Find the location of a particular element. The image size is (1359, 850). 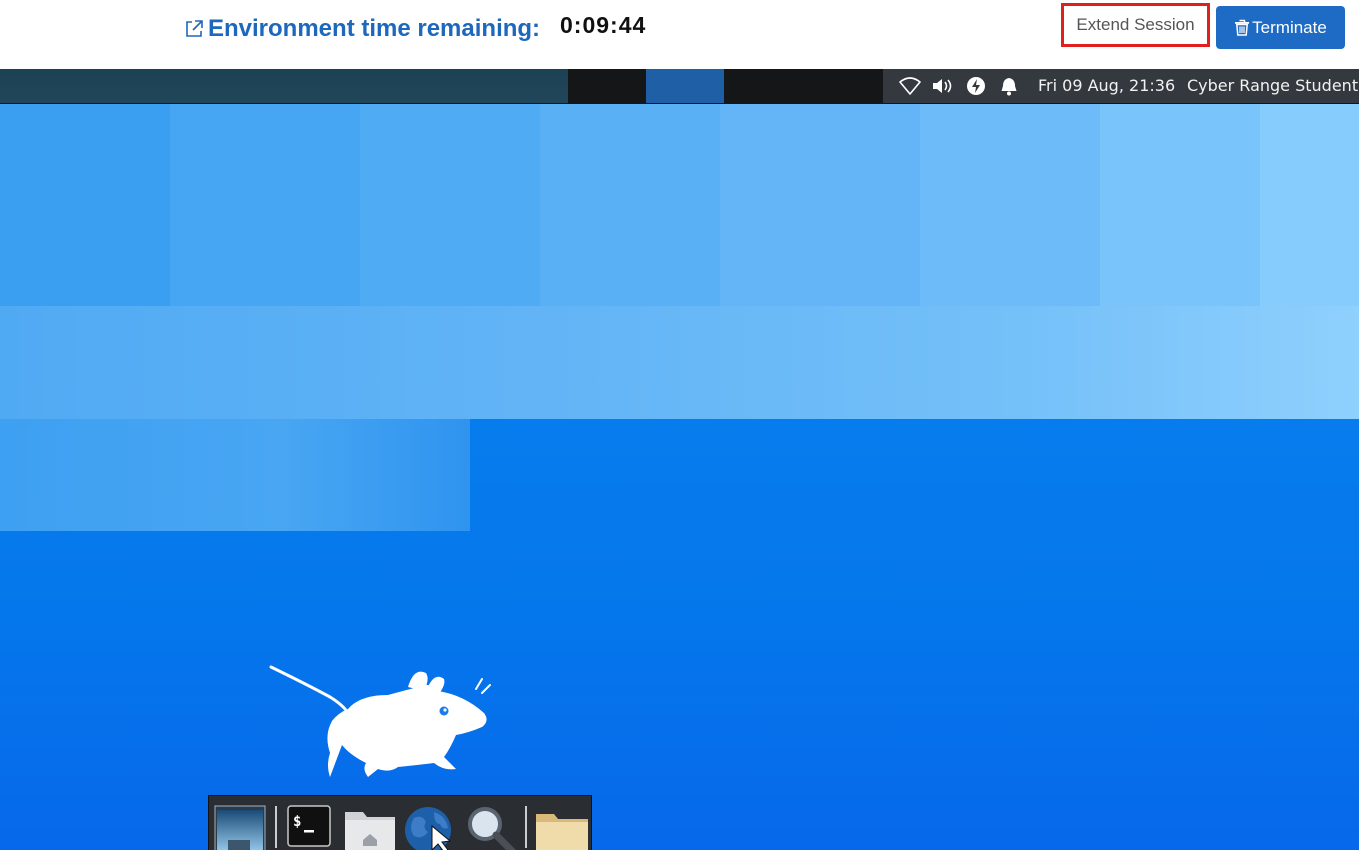

web-browser-icon is located at coordinates (430, 827).